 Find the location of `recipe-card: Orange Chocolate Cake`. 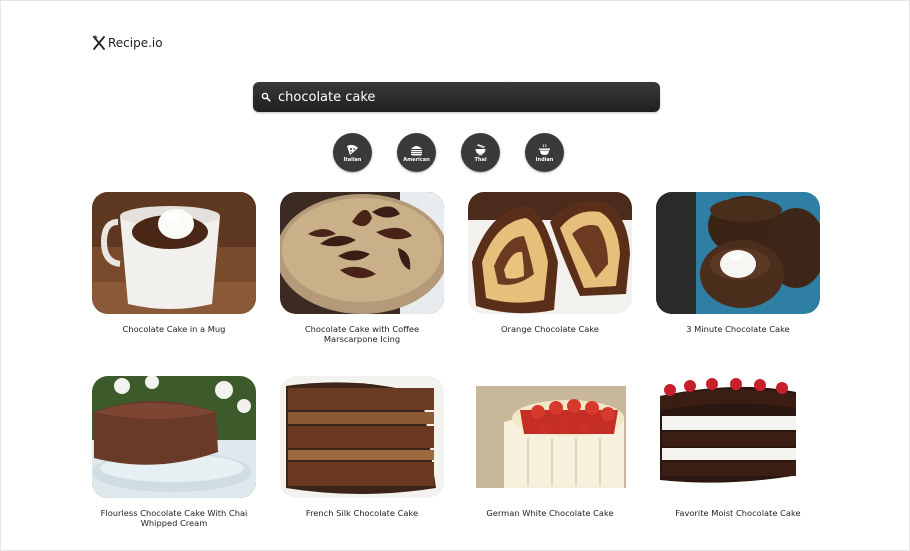

recipe-card: Orange Chocolate Cake is located at coordinates (550, 263).